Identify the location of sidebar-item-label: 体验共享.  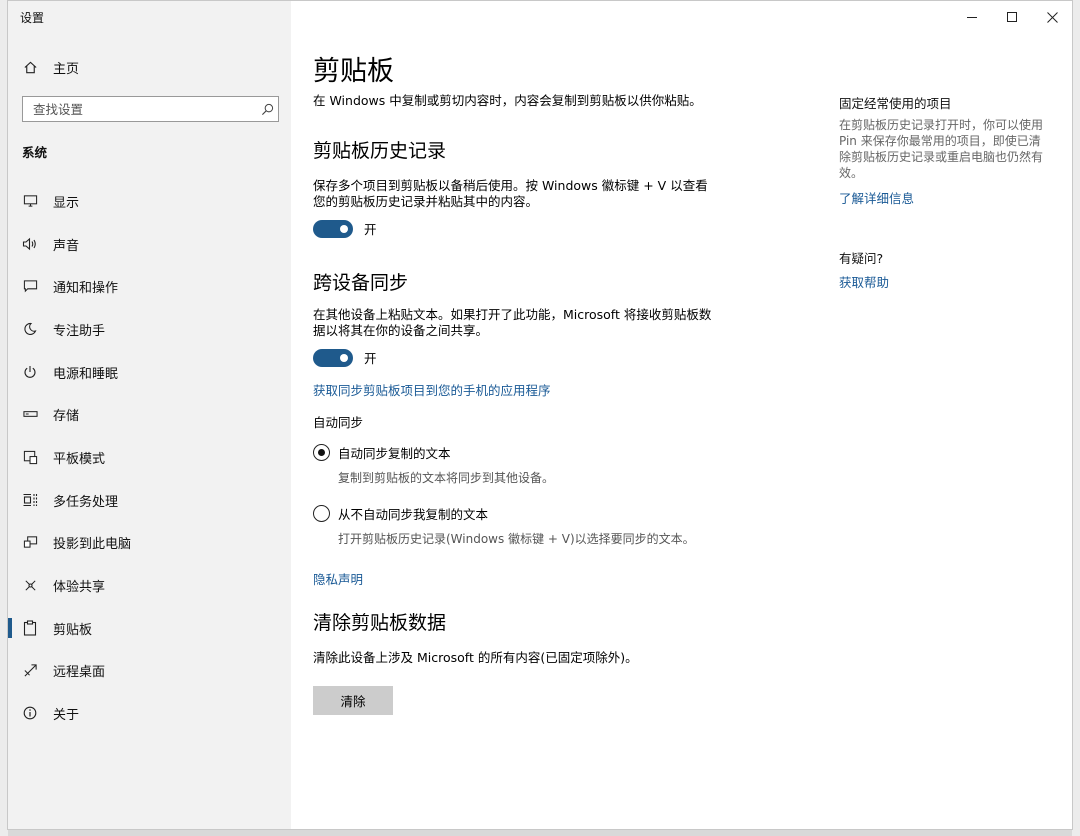
(79, 585).